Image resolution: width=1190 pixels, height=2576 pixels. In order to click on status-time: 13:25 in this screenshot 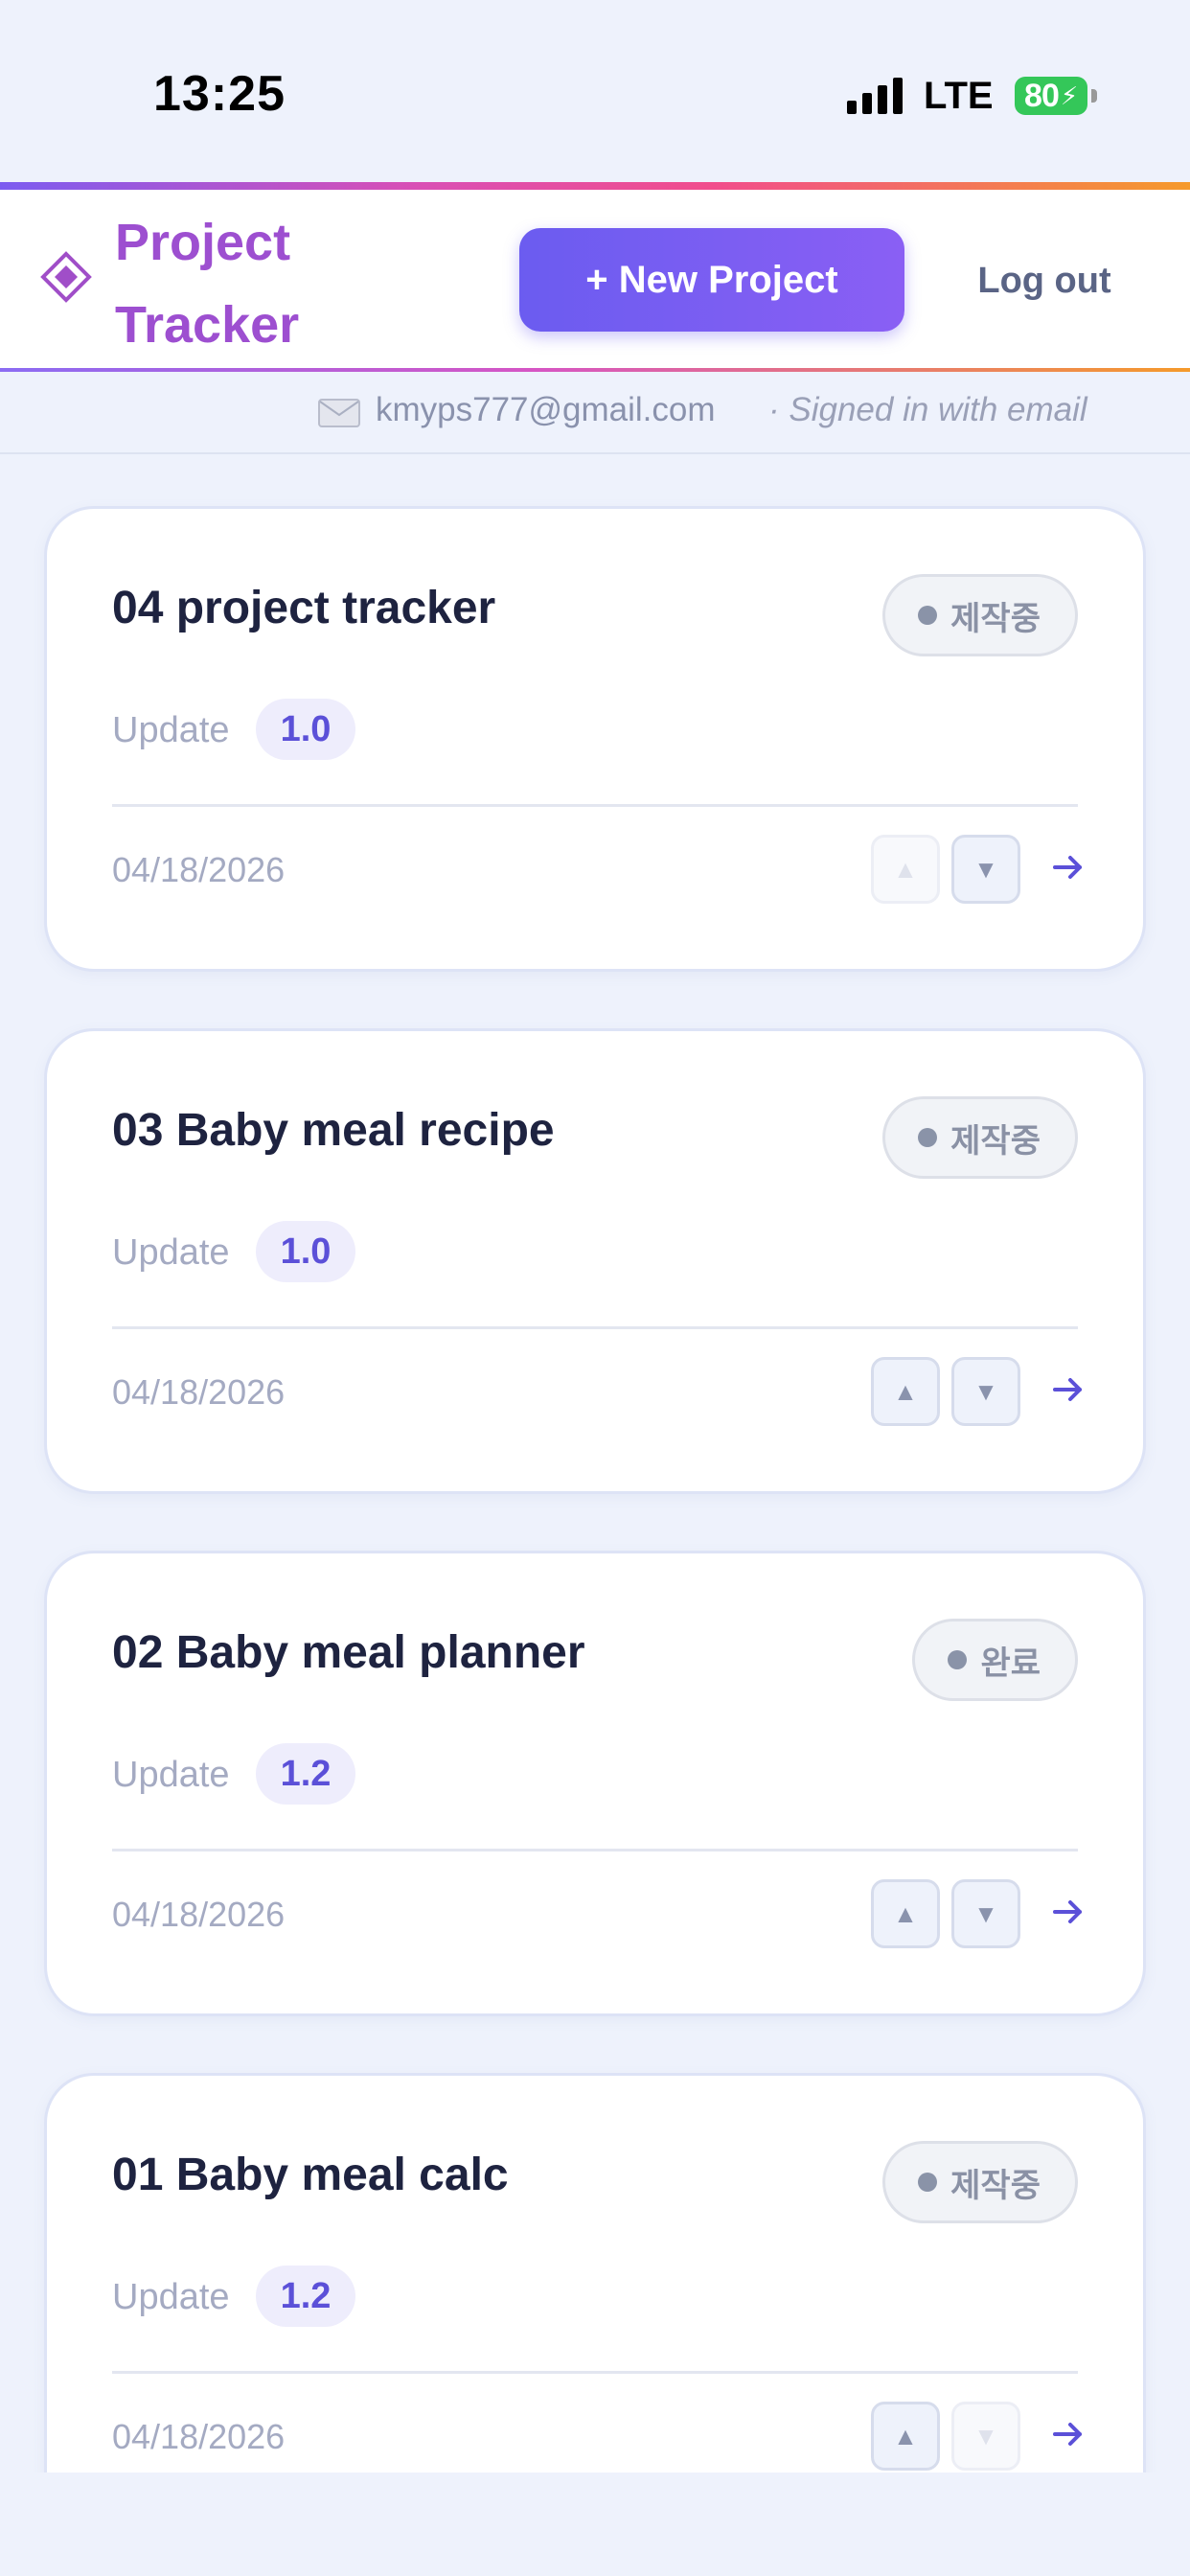, I will do `click(220, 94)`.